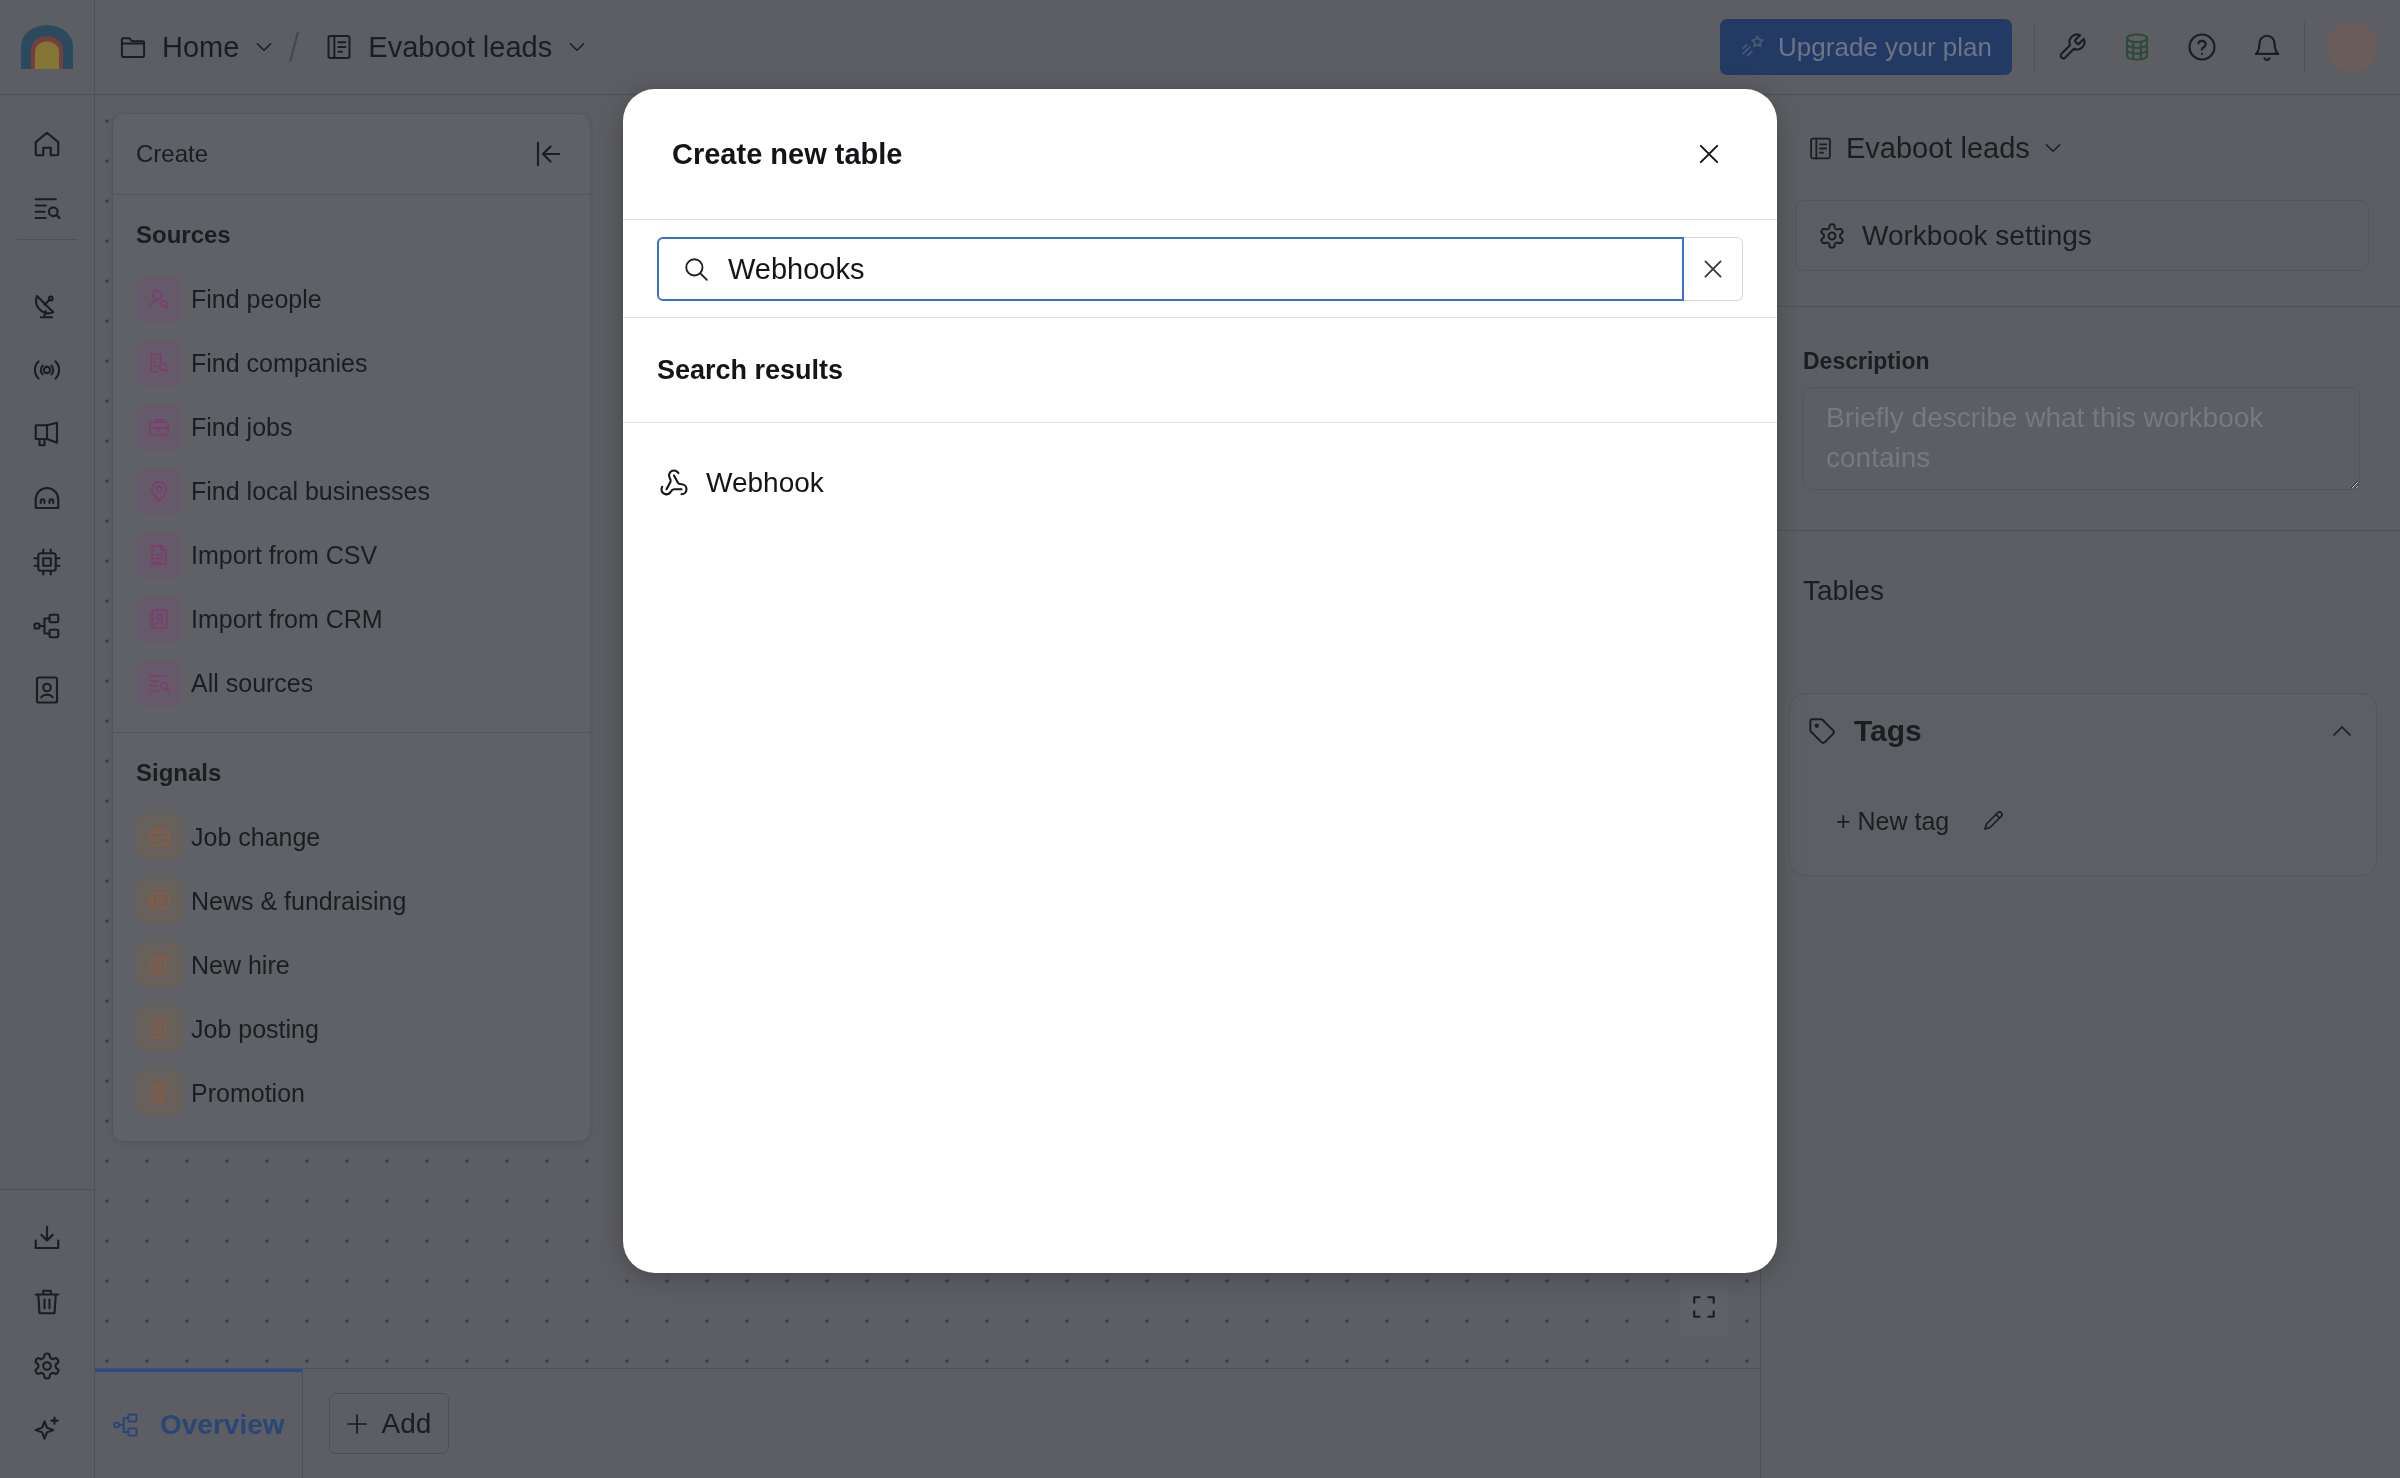  I want to click on arch-logo-icon, so click(47, 47).